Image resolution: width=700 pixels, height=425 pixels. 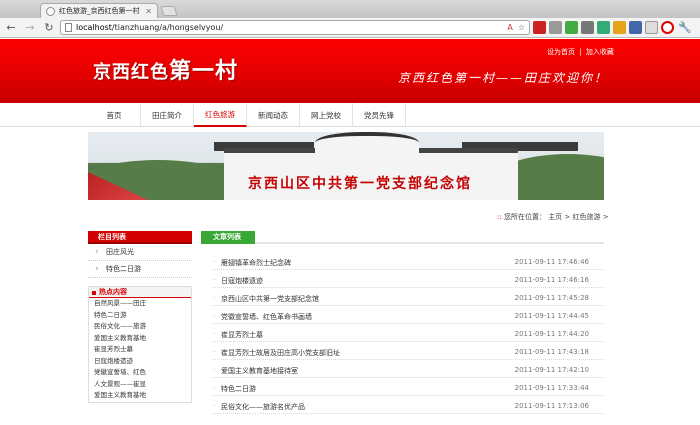 What do you see at coordinates (140, 269) in the screenshot?
I see `sidebar-item-two-day-tour: 特色二日游` at bounding box center [140, 269].